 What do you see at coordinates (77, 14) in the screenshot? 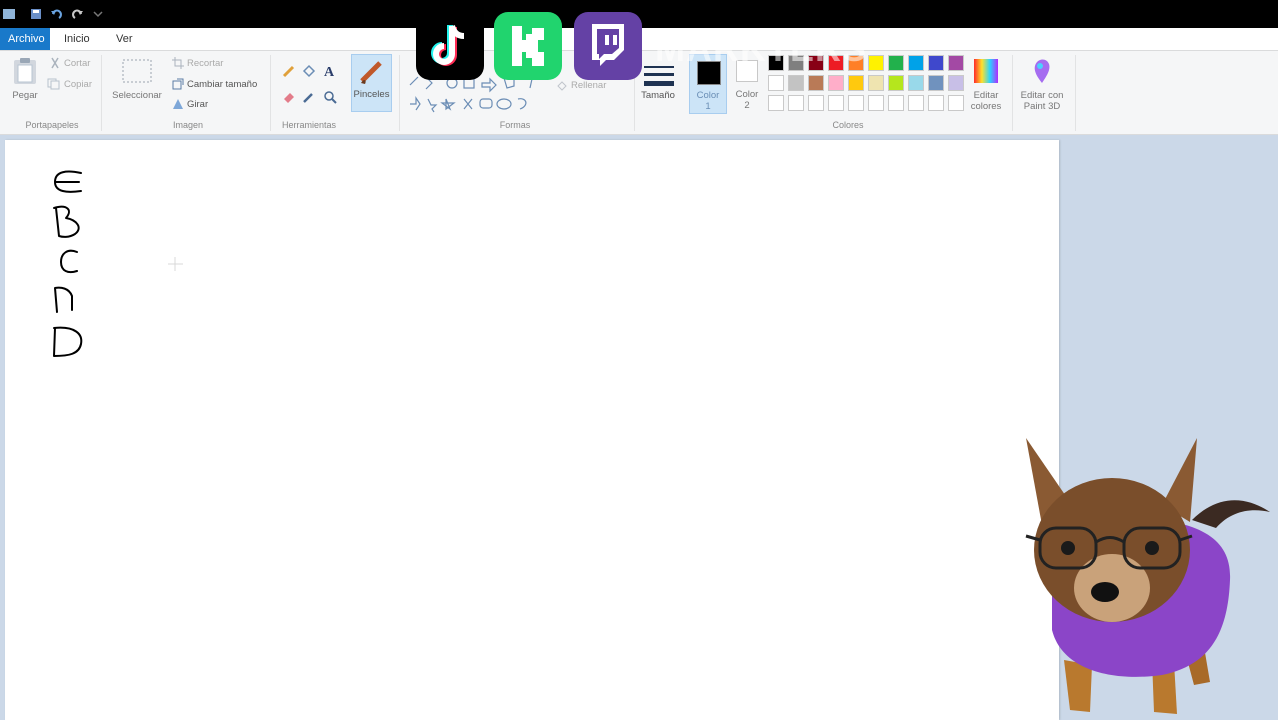
I see `redo-icon` at bounding box center [77, 14].